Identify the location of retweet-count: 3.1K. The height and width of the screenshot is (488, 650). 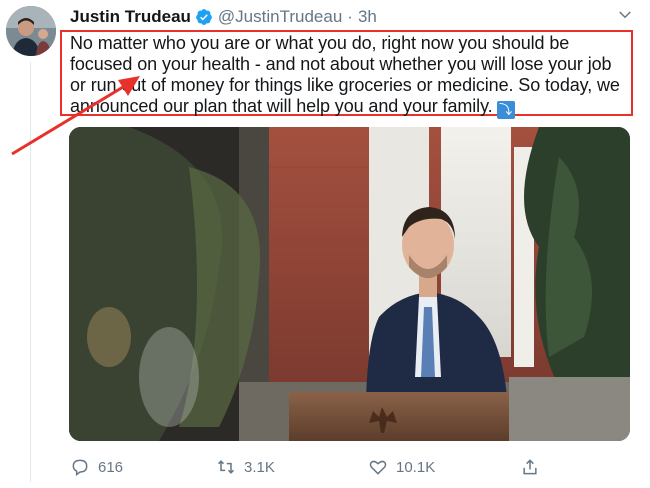
(259, 467).